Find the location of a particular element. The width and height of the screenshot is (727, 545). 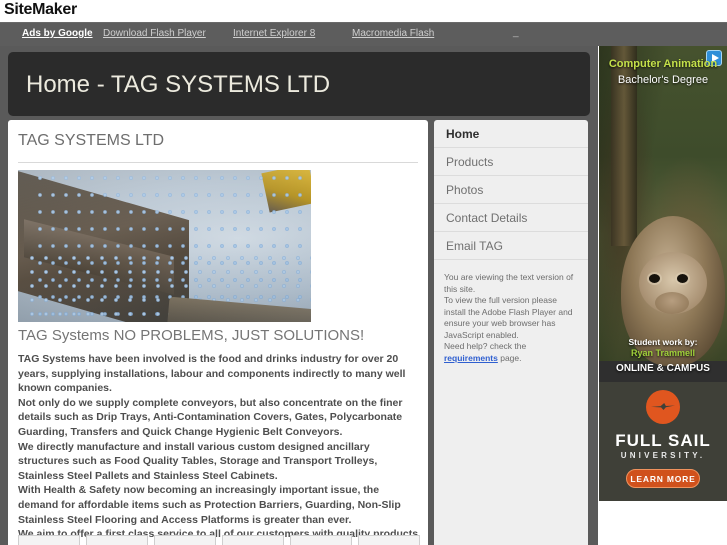

ad-student-work-label: Student work by: is located at coordinates (663, 342).